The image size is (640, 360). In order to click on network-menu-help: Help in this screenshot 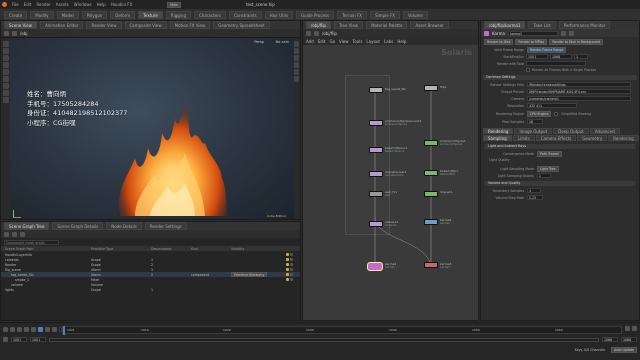, I will do `click(401, 41)`.